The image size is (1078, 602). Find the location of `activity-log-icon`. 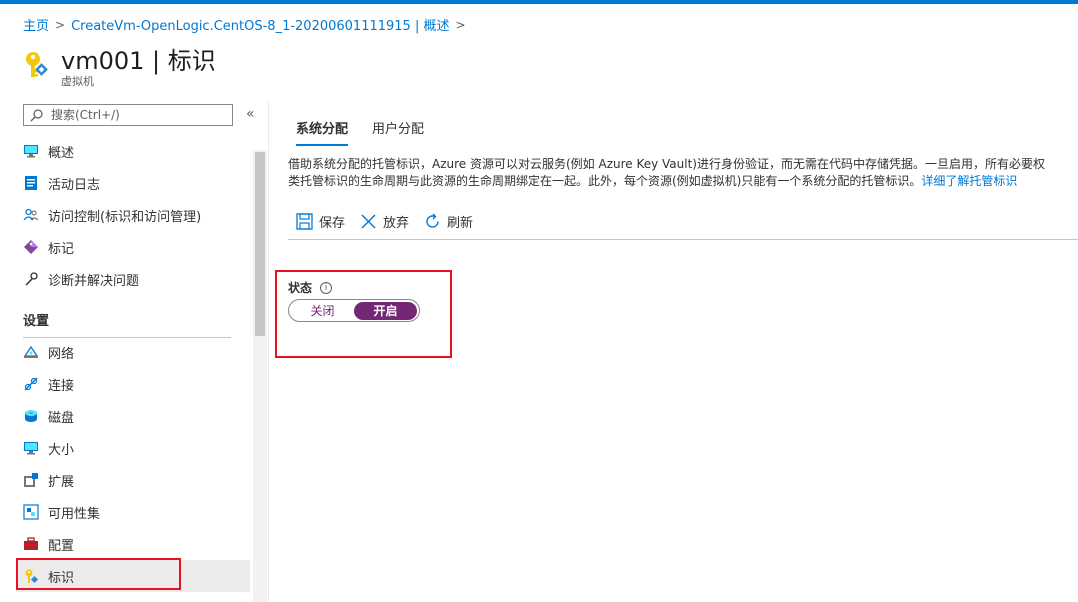

activity-log-icon is located at coordinates (31, 183).